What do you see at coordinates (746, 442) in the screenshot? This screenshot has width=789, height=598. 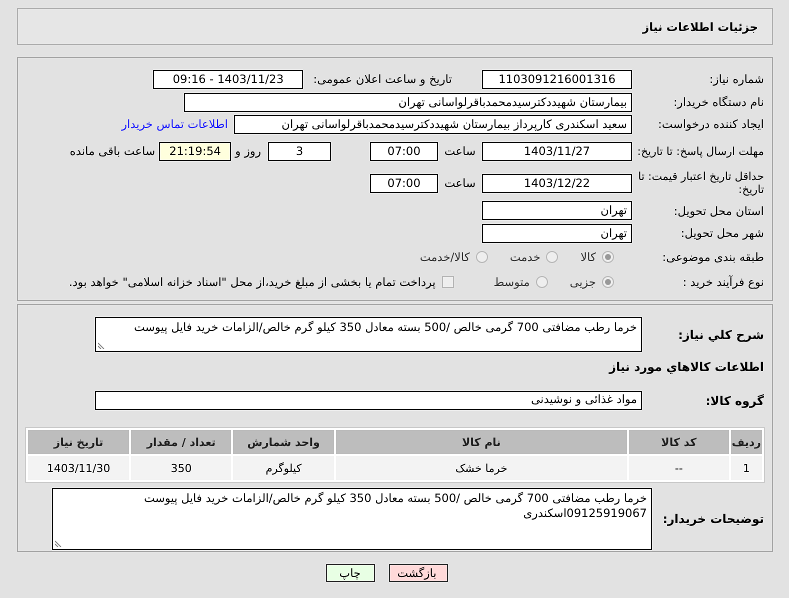 I see `column-header: ردیف` at bounding box center [746, 442].